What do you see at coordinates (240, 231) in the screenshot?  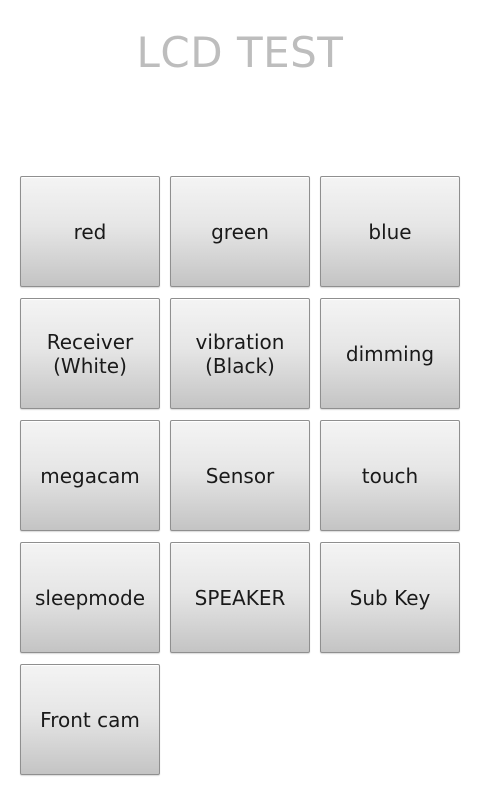 I see `green-button: green` at bounding box center [240, 231].